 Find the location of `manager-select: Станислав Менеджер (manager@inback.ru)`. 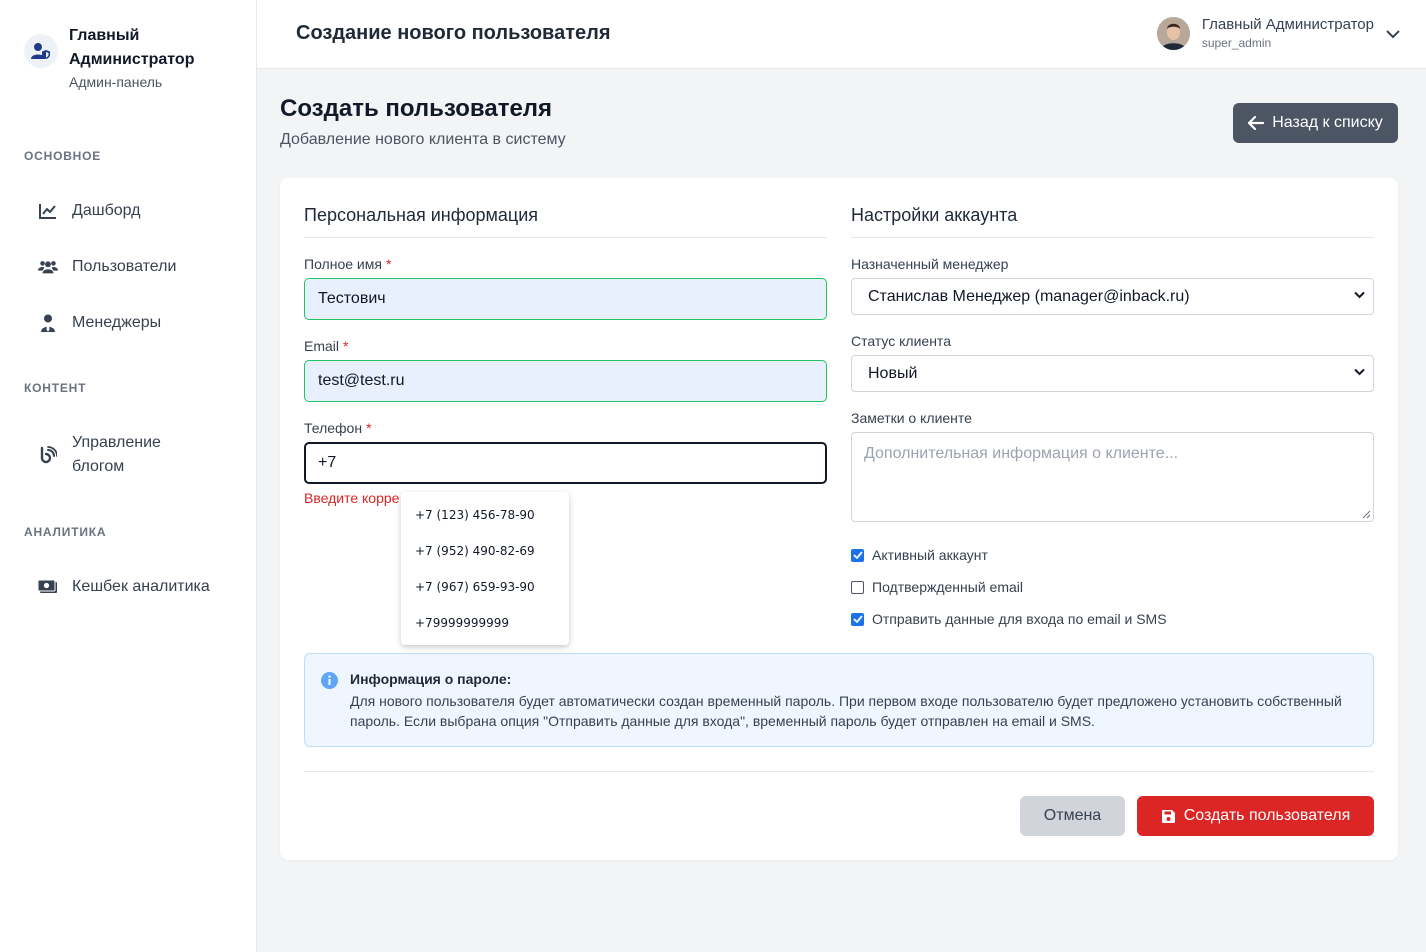

manager-select: Станислав Менеджер (manager@inback.ru) is located at coordinates (1112, 296).